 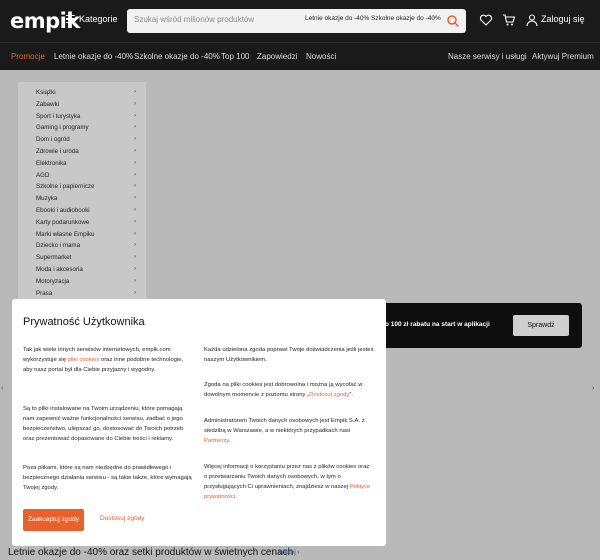 I want to click on nav-promotions: Promocje, so click(x=28, y=56).